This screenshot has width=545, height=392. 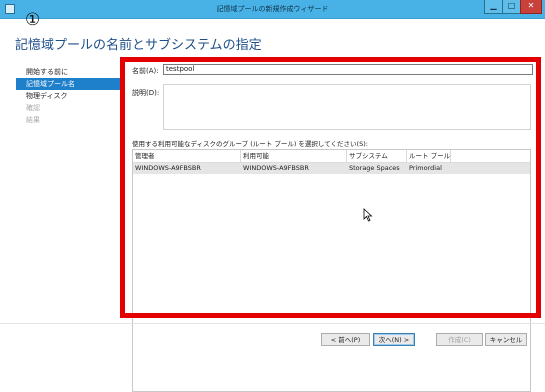 I want to click on cancel-button: キャンセル, so click(x=506, y=339).